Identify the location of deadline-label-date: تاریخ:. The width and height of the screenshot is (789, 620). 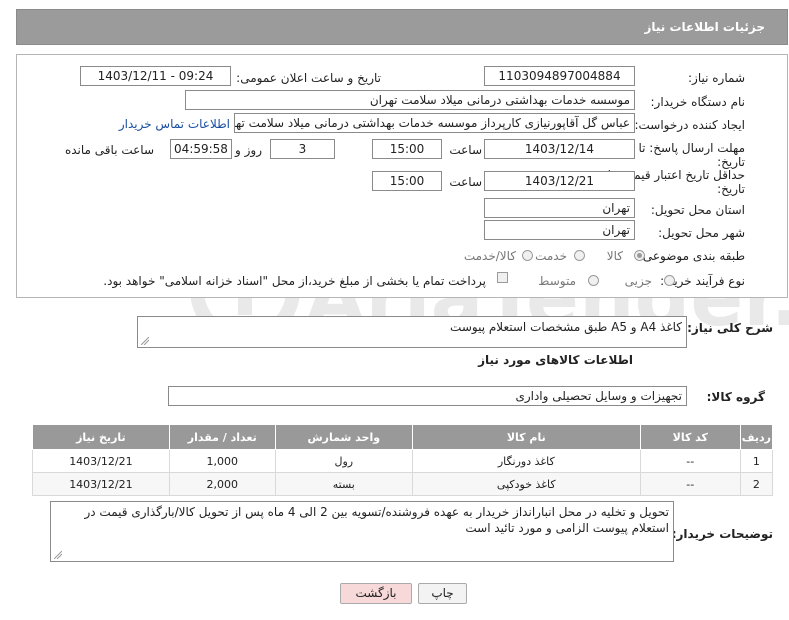
(731, 162).